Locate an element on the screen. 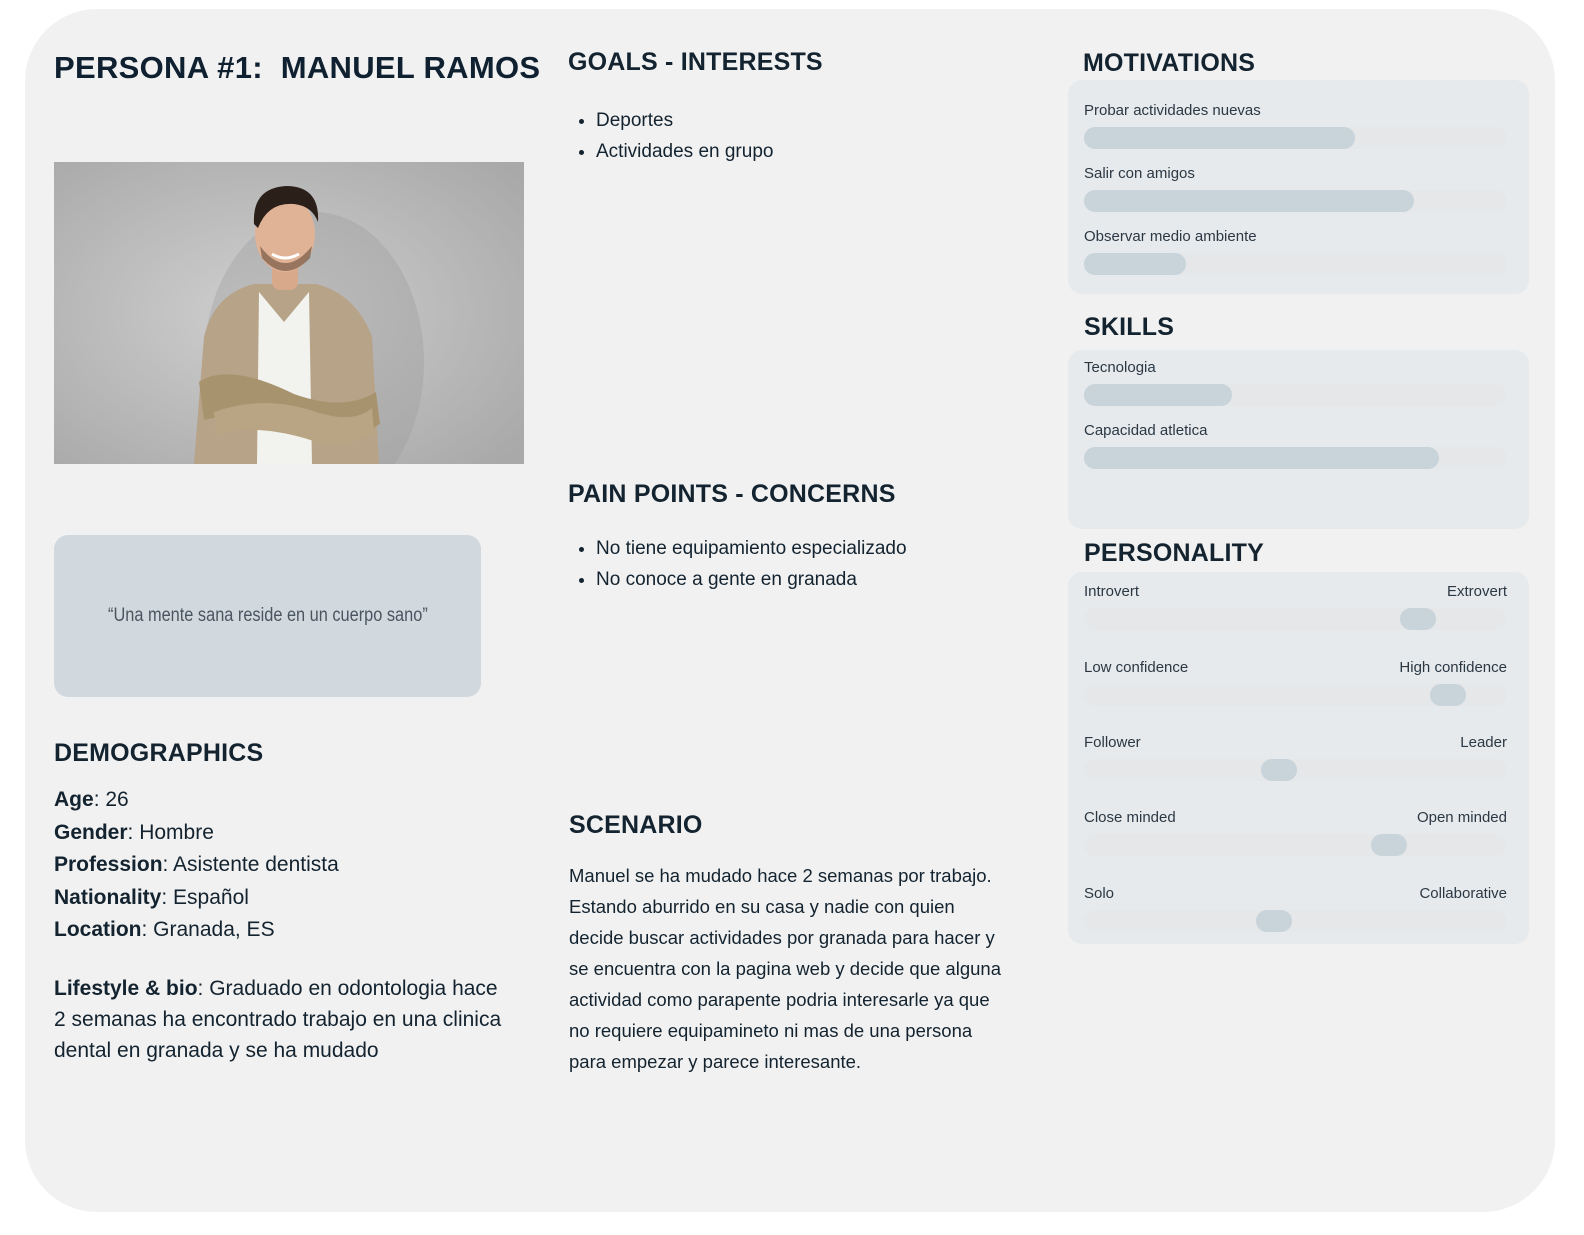 The image size is (1584, 1235). list-item: No conoce a gente en granada is located at coordinates (751, 579).